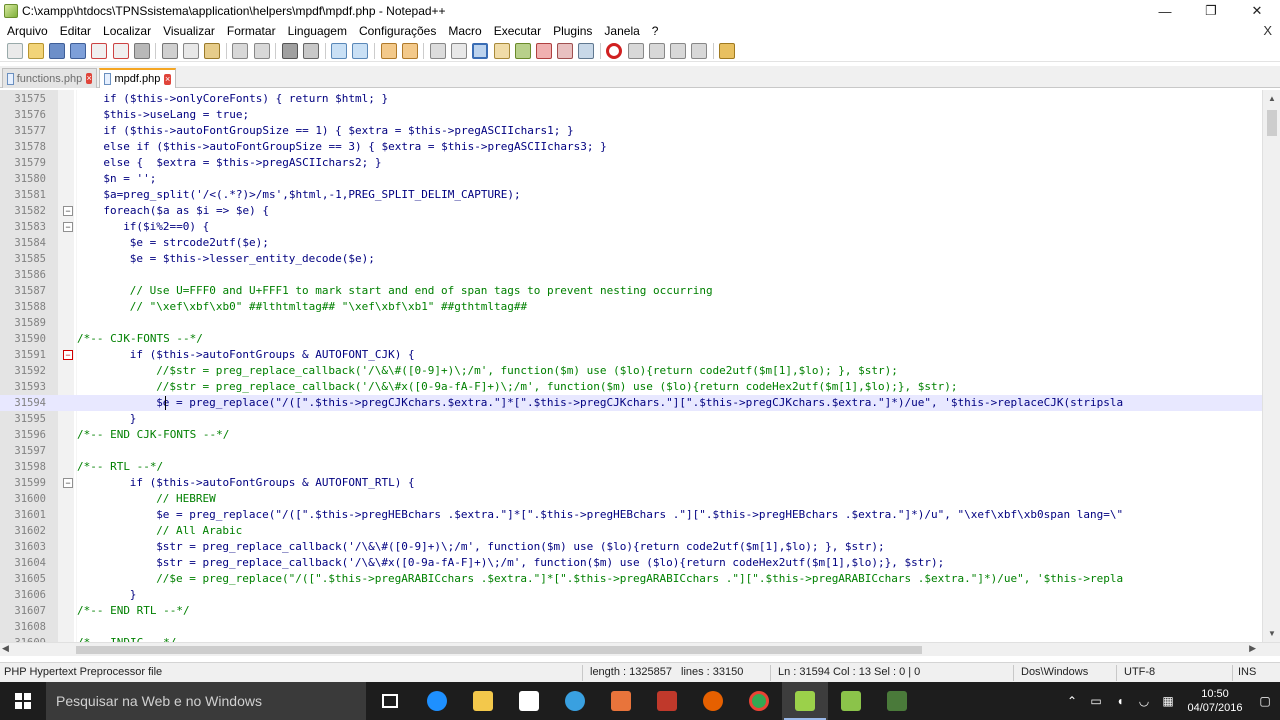 The width and height of the screenshot is (1280, 720). I want to click on sync-vertical-icon, so click(388, 50).